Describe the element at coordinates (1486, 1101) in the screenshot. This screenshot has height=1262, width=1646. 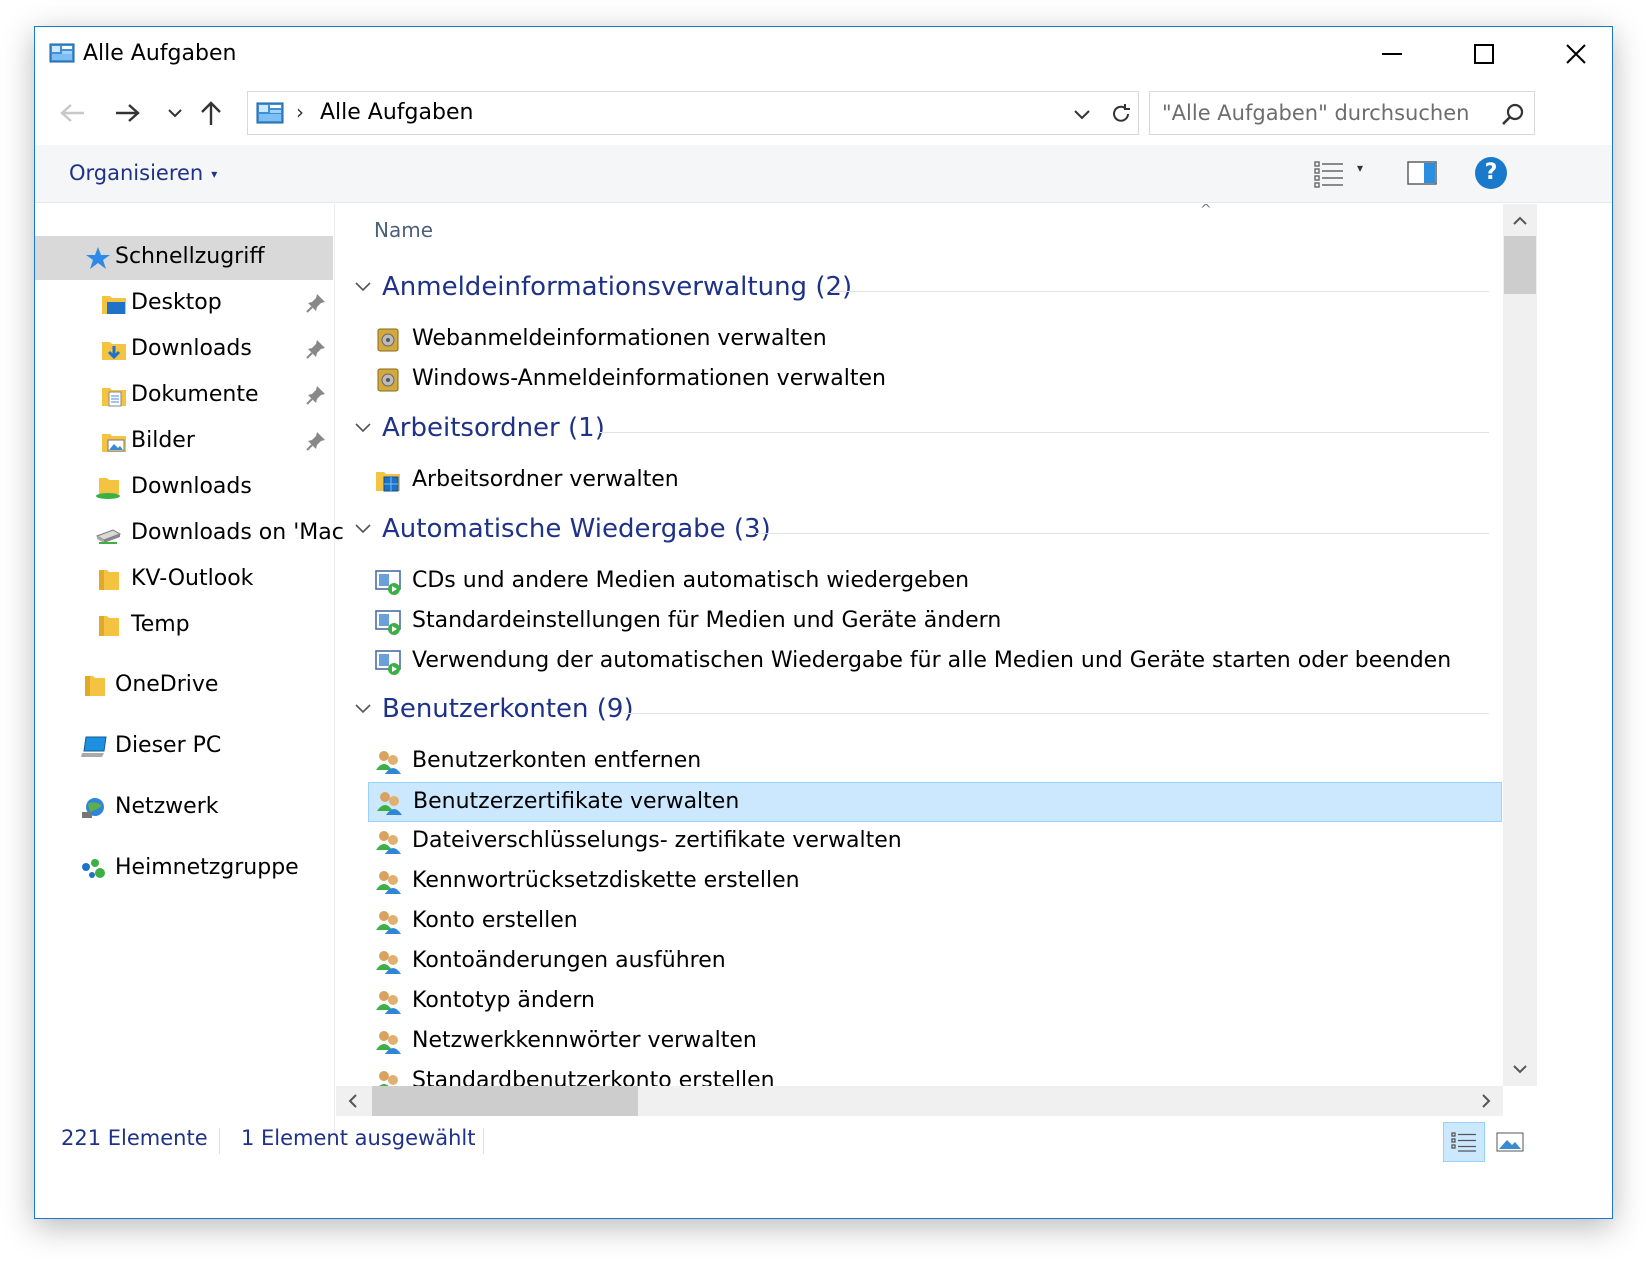
I see `scroll-right-button` at that location.